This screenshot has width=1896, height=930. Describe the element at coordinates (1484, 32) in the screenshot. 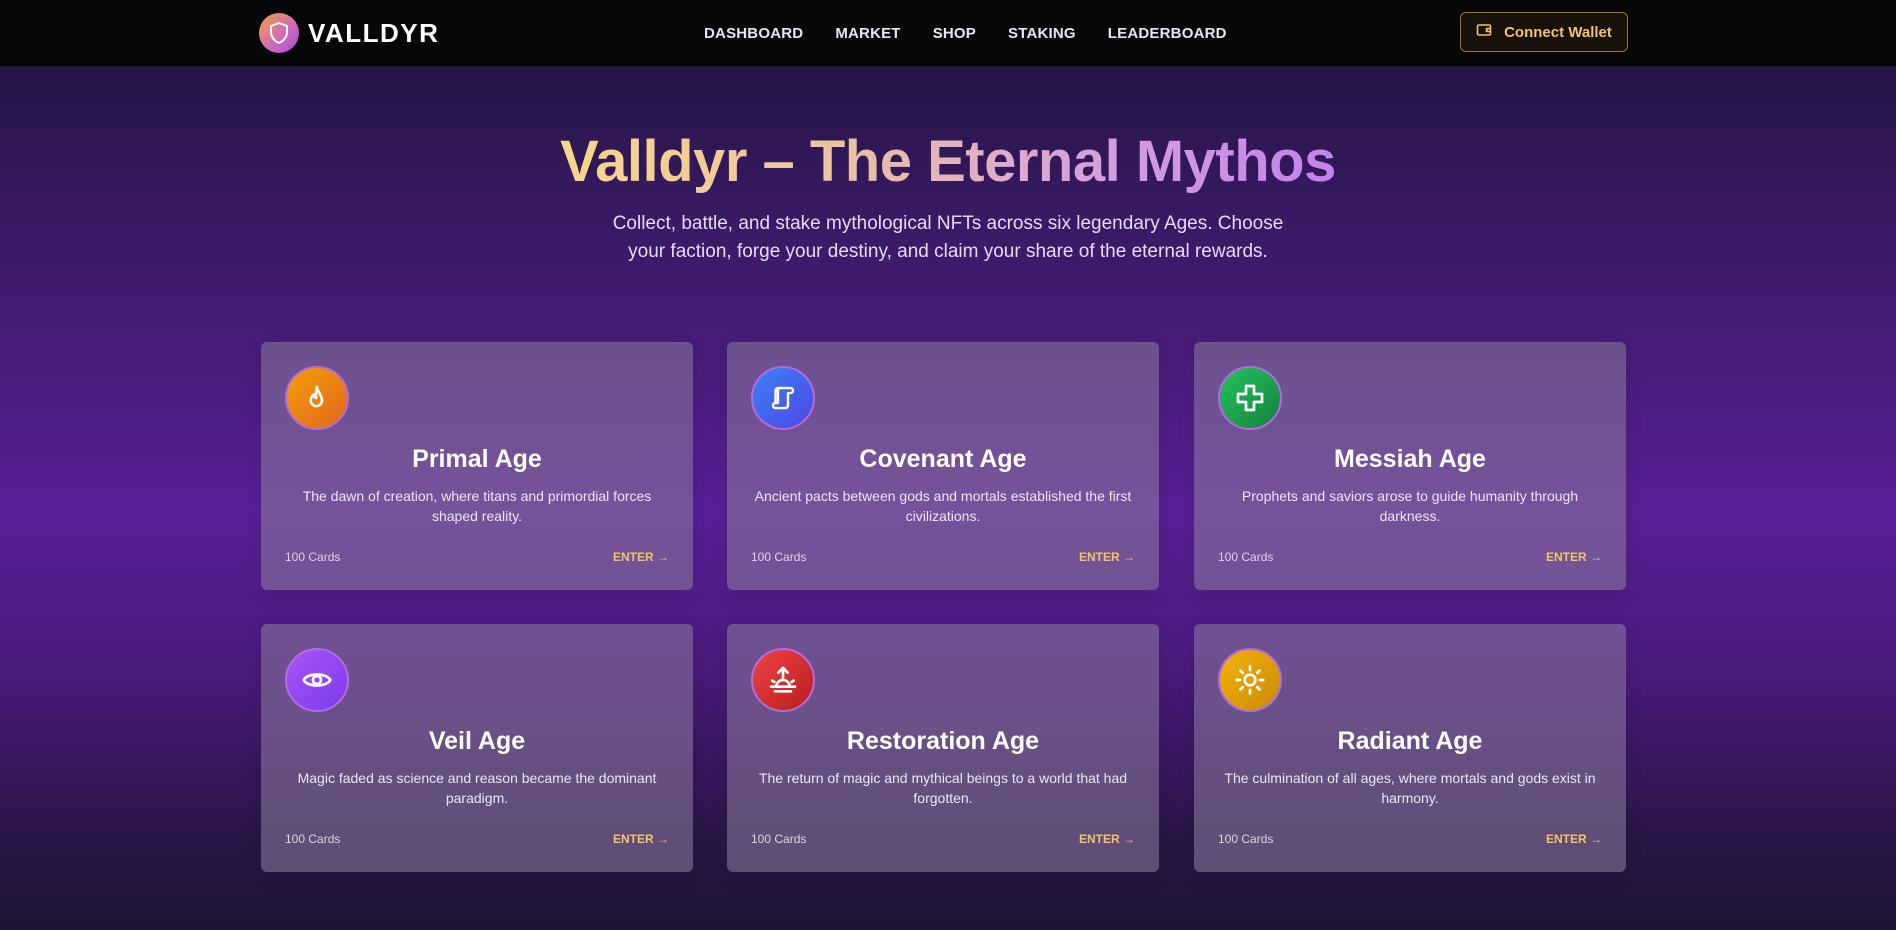

I see `wallet-icon` at that location.